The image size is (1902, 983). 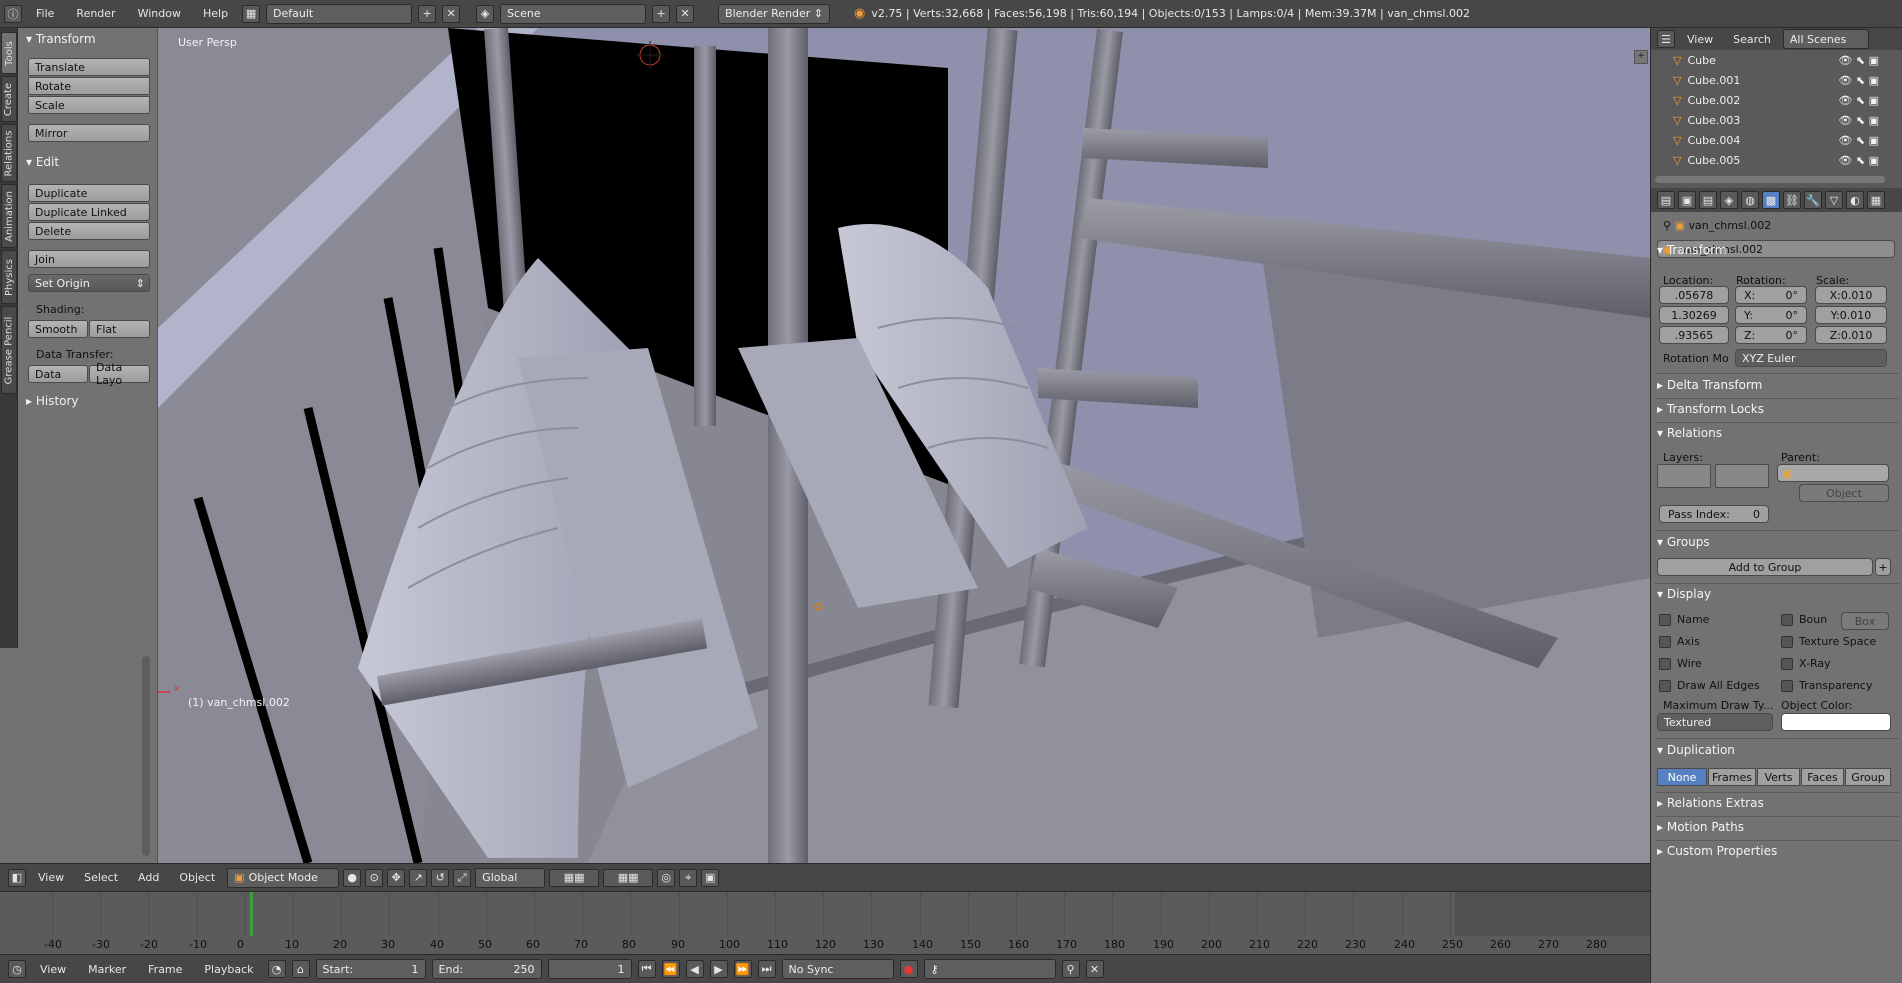 I want to click on record-icon: ●, so click(x=908, y=969).